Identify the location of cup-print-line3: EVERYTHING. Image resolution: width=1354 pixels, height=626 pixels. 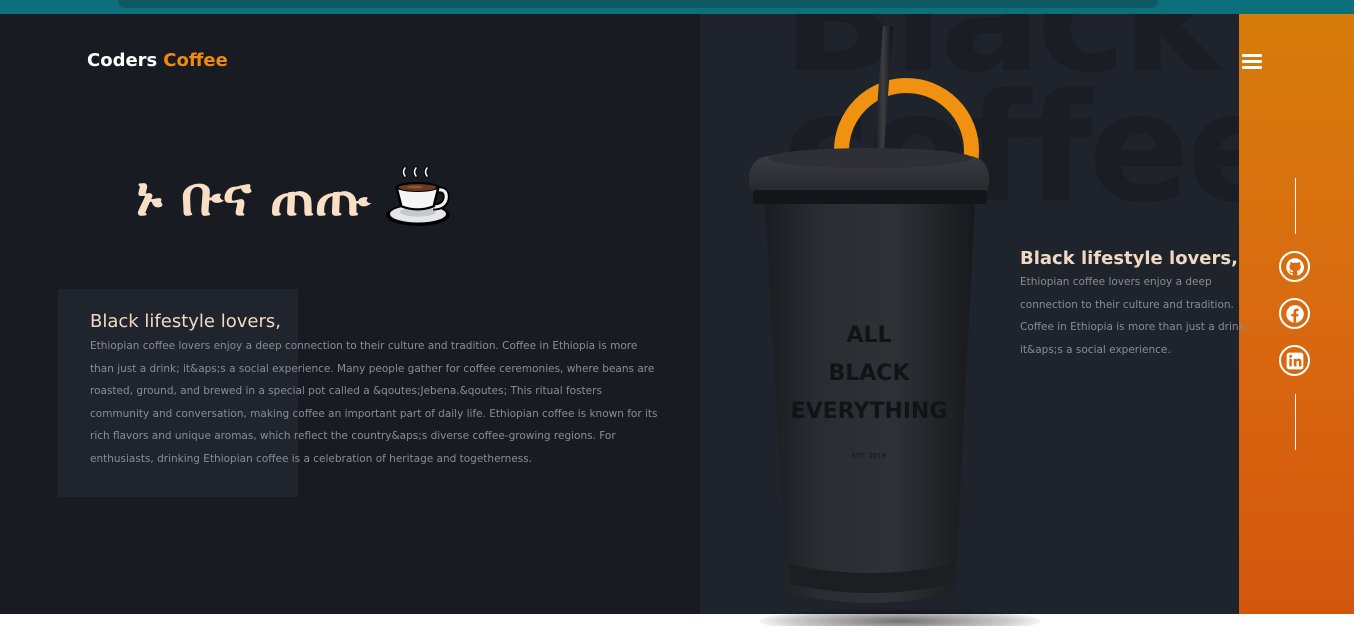
(869, 411).